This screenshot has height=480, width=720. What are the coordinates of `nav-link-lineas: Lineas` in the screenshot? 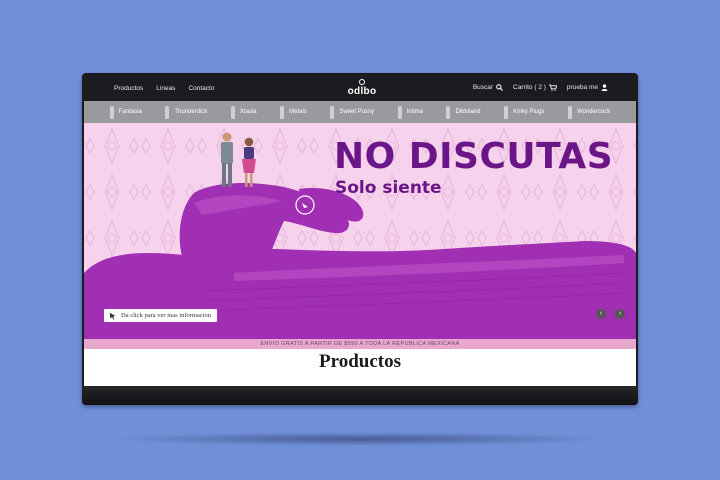 It's located at (165, 88).